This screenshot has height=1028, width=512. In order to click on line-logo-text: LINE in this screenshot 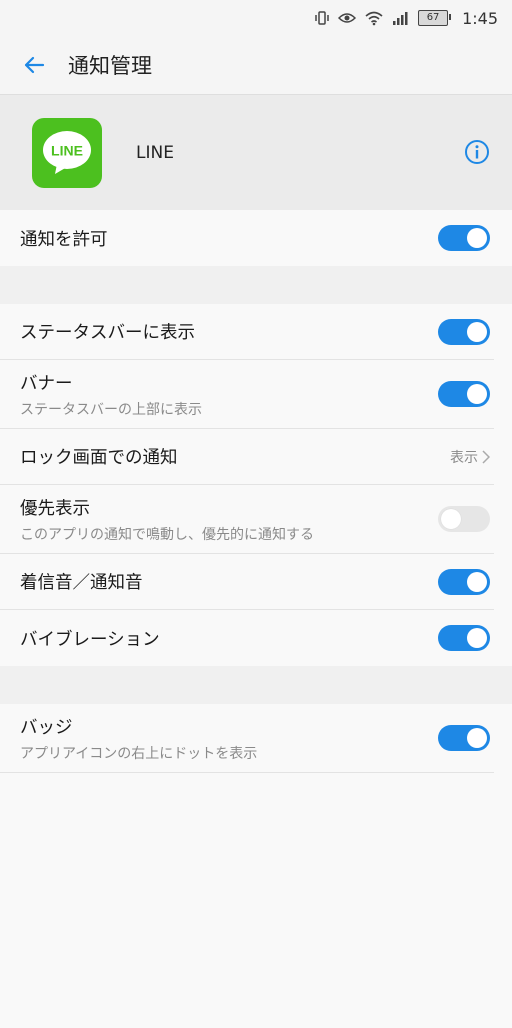, I will do `click(67, 150)`.